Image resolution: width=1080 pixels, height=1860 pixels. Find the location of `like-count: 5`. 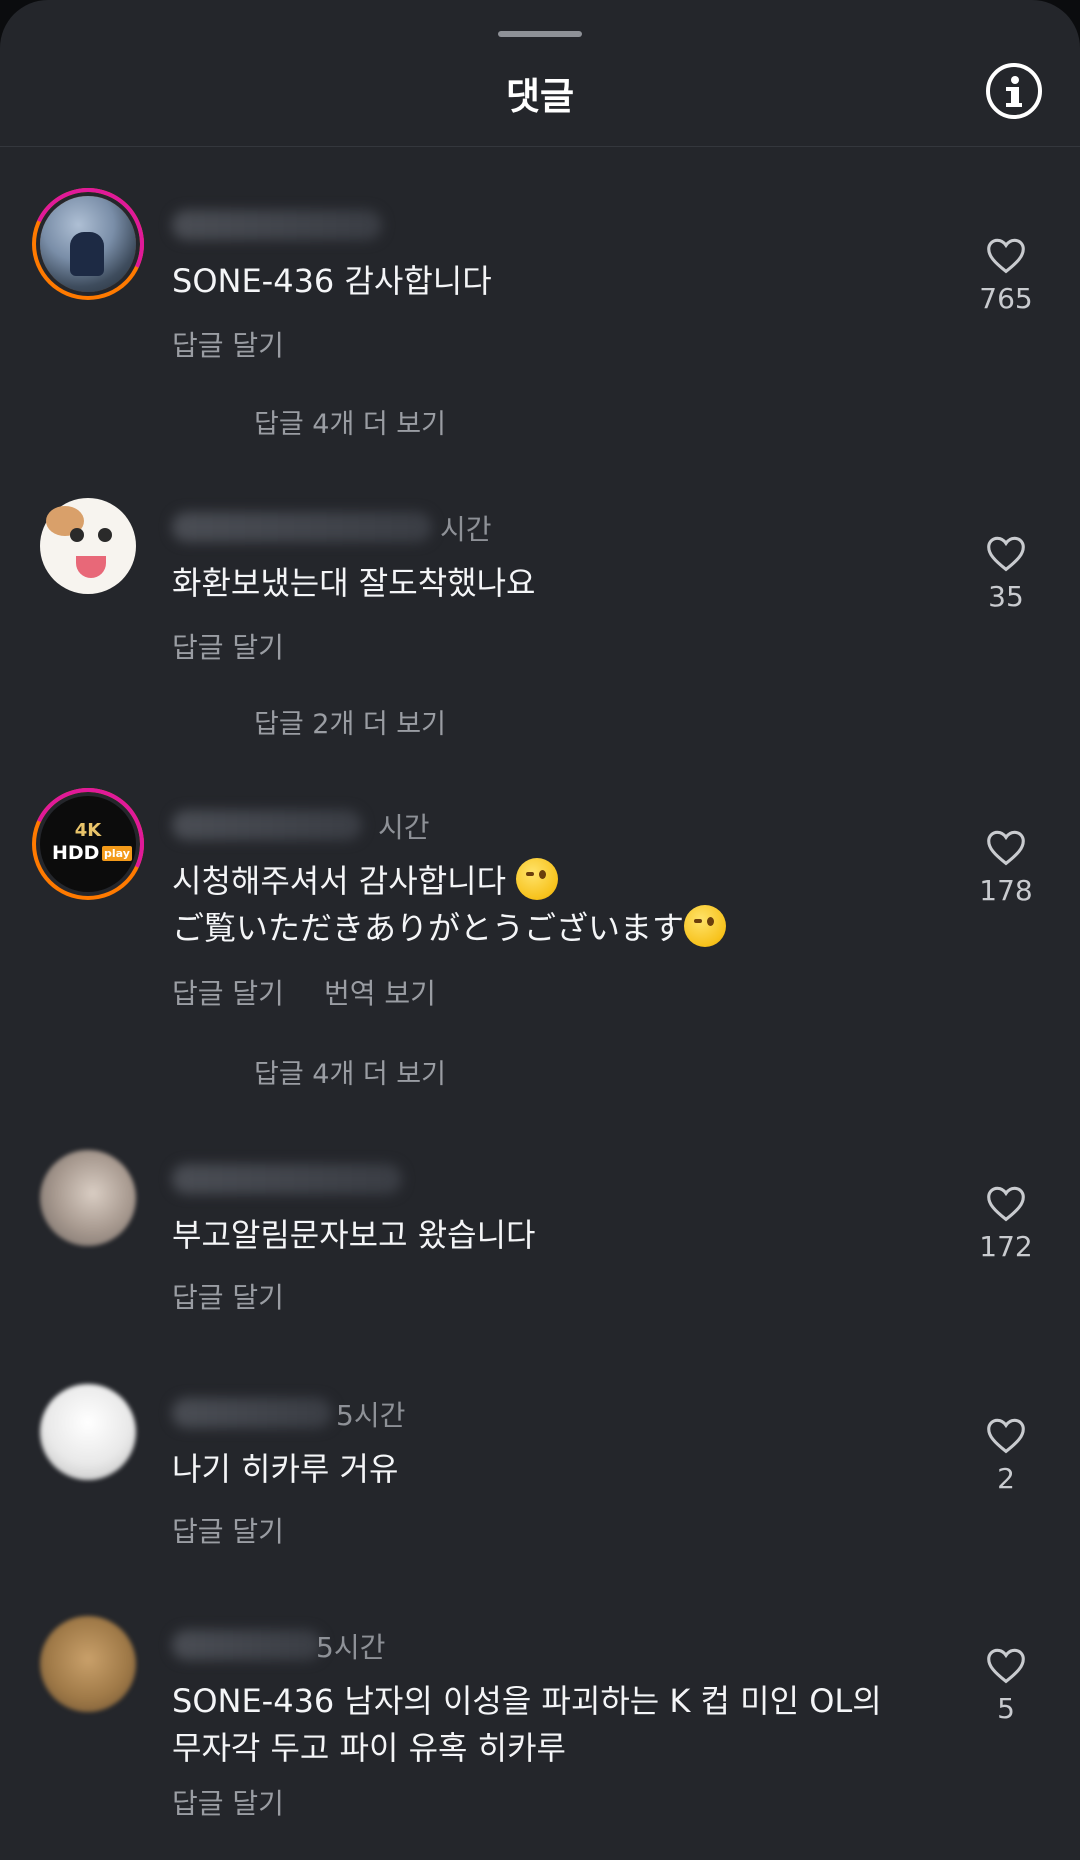

like-count: 5 is located at coordinates (1006, 1708).